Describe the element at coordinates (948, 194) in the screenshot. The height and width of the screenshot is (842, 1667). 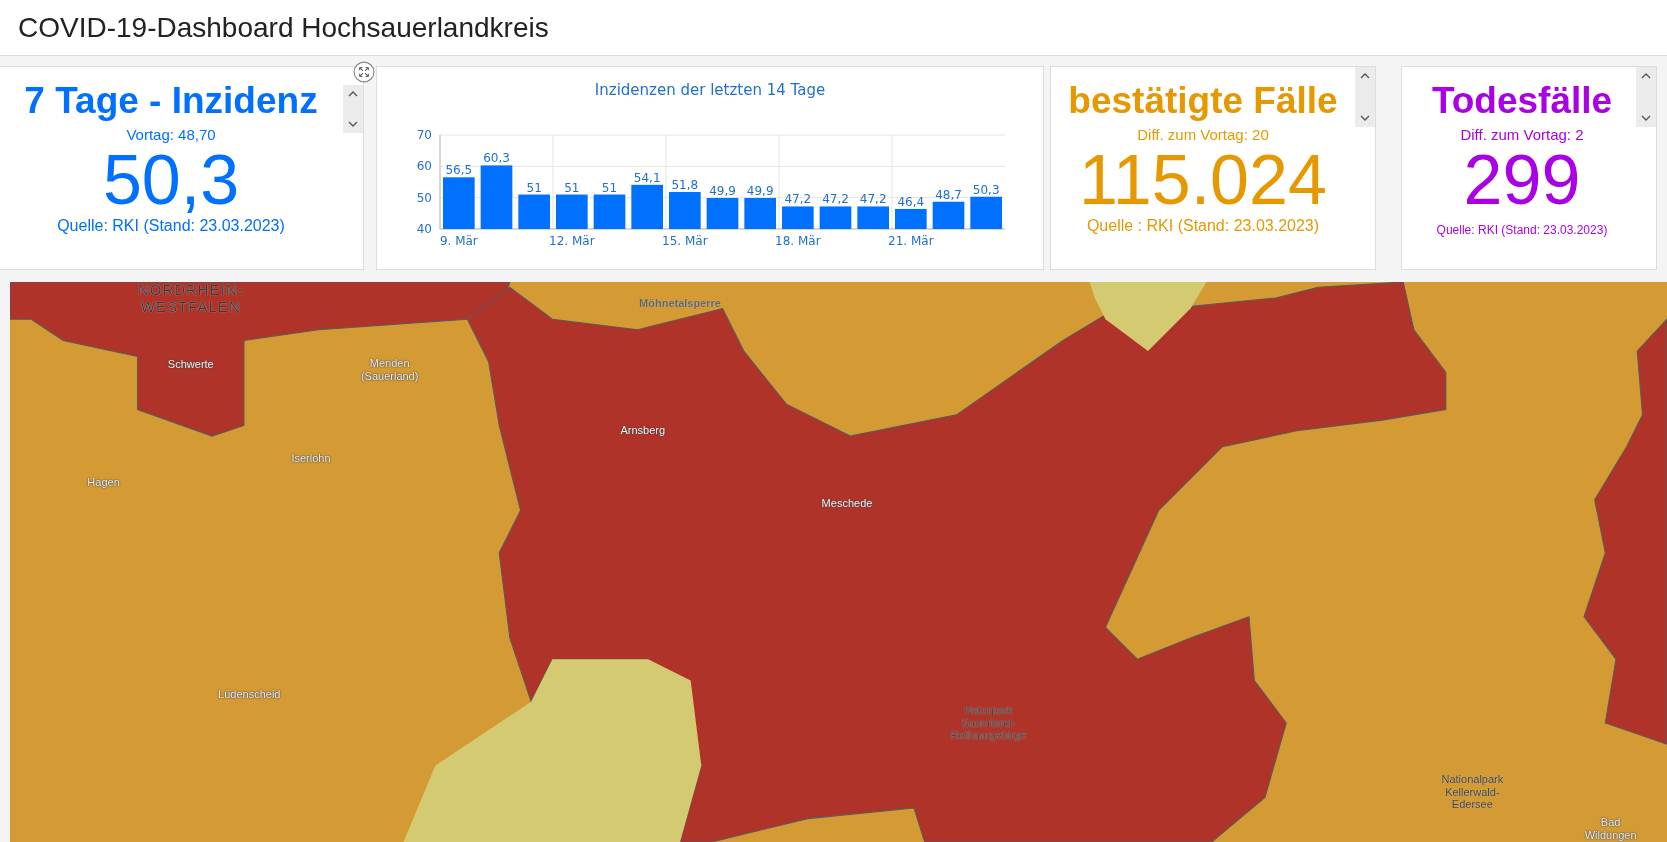
I see `bar-value-label: 48,7` at that location.